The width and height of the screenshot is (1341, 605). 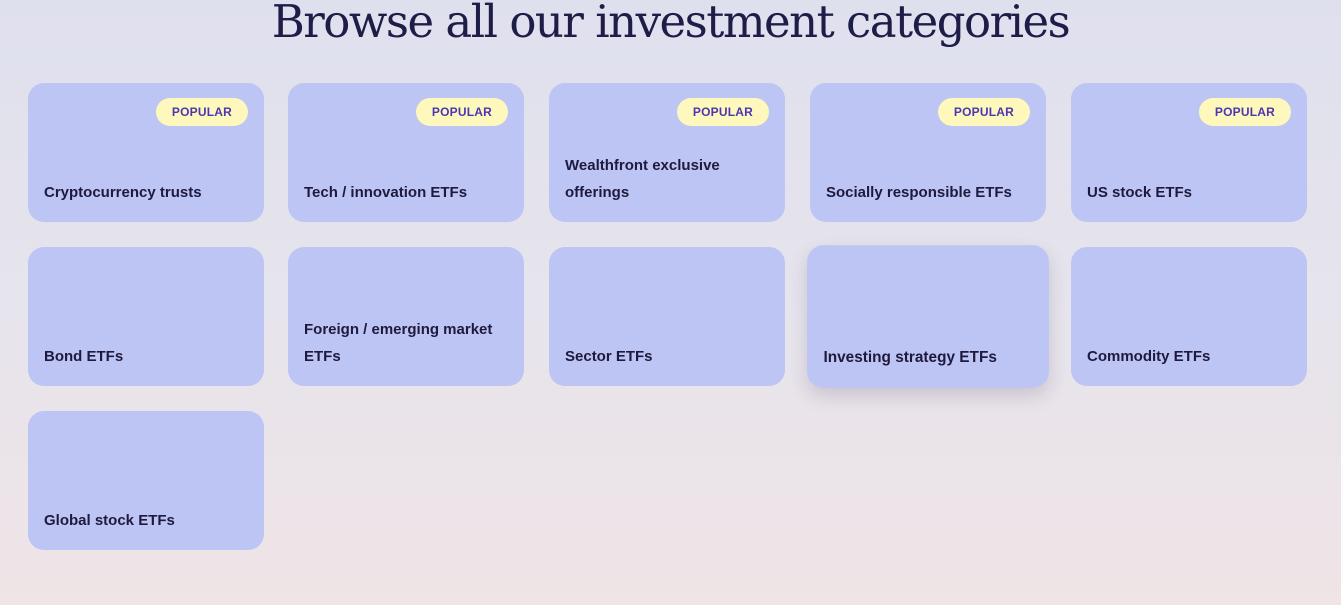 What do you see at coordinates (146, 480) in the screenshot?
I see `category-card-global-stock-etfs: Global stock ETFs` at bounding box center [146, 480].